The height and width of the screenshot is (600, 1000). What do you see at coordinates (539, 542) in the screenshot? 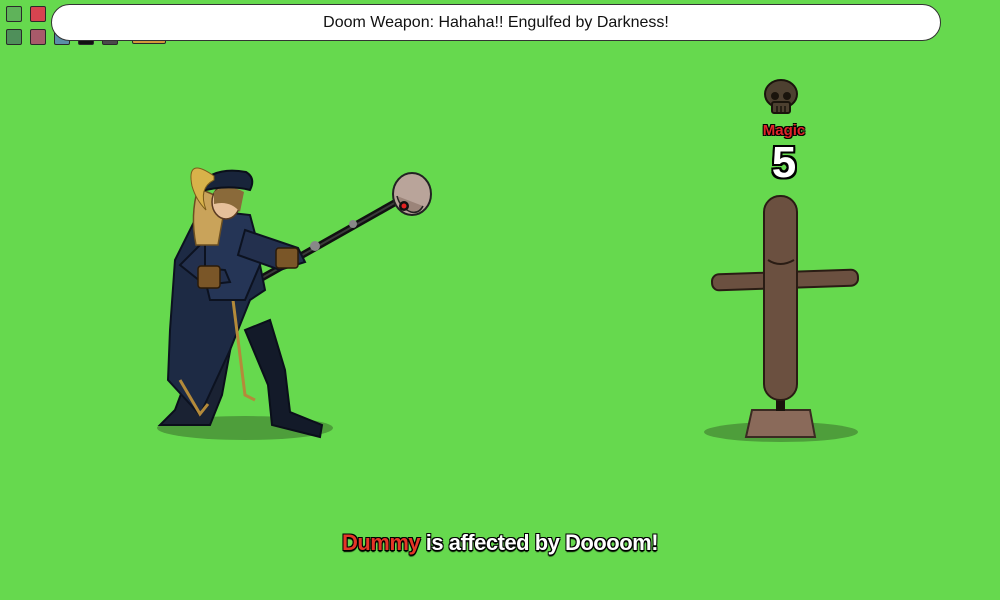
I see `battle-log-text: is affected by Doooom!` at bounding box center [539, 542].